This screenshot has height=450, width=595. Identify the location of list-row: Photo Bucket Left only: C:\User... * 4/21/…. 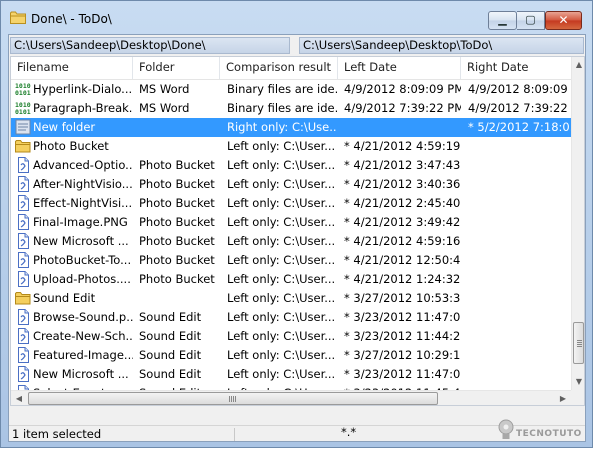
(291, 146).